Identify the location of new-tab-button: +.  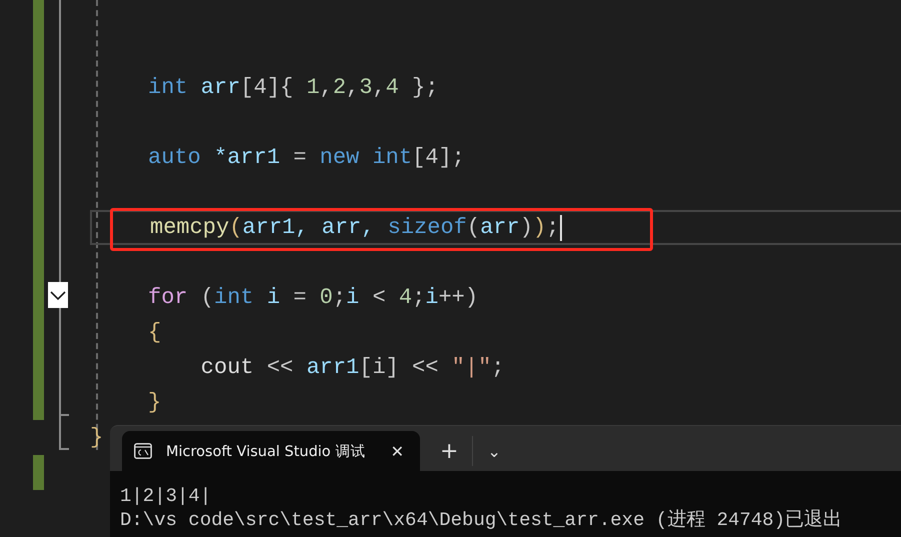
(449, 451).